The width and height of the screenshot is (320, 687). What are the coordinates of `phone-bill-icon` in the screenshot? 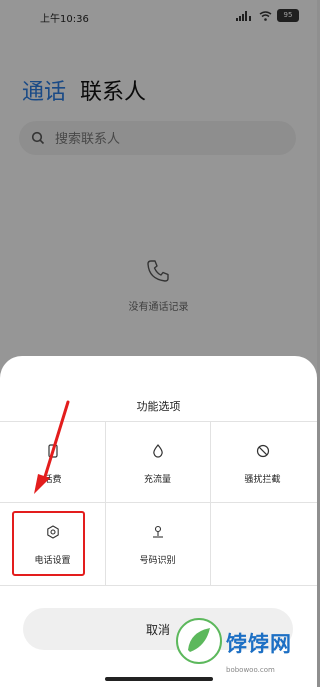 It's located at (53, 451).